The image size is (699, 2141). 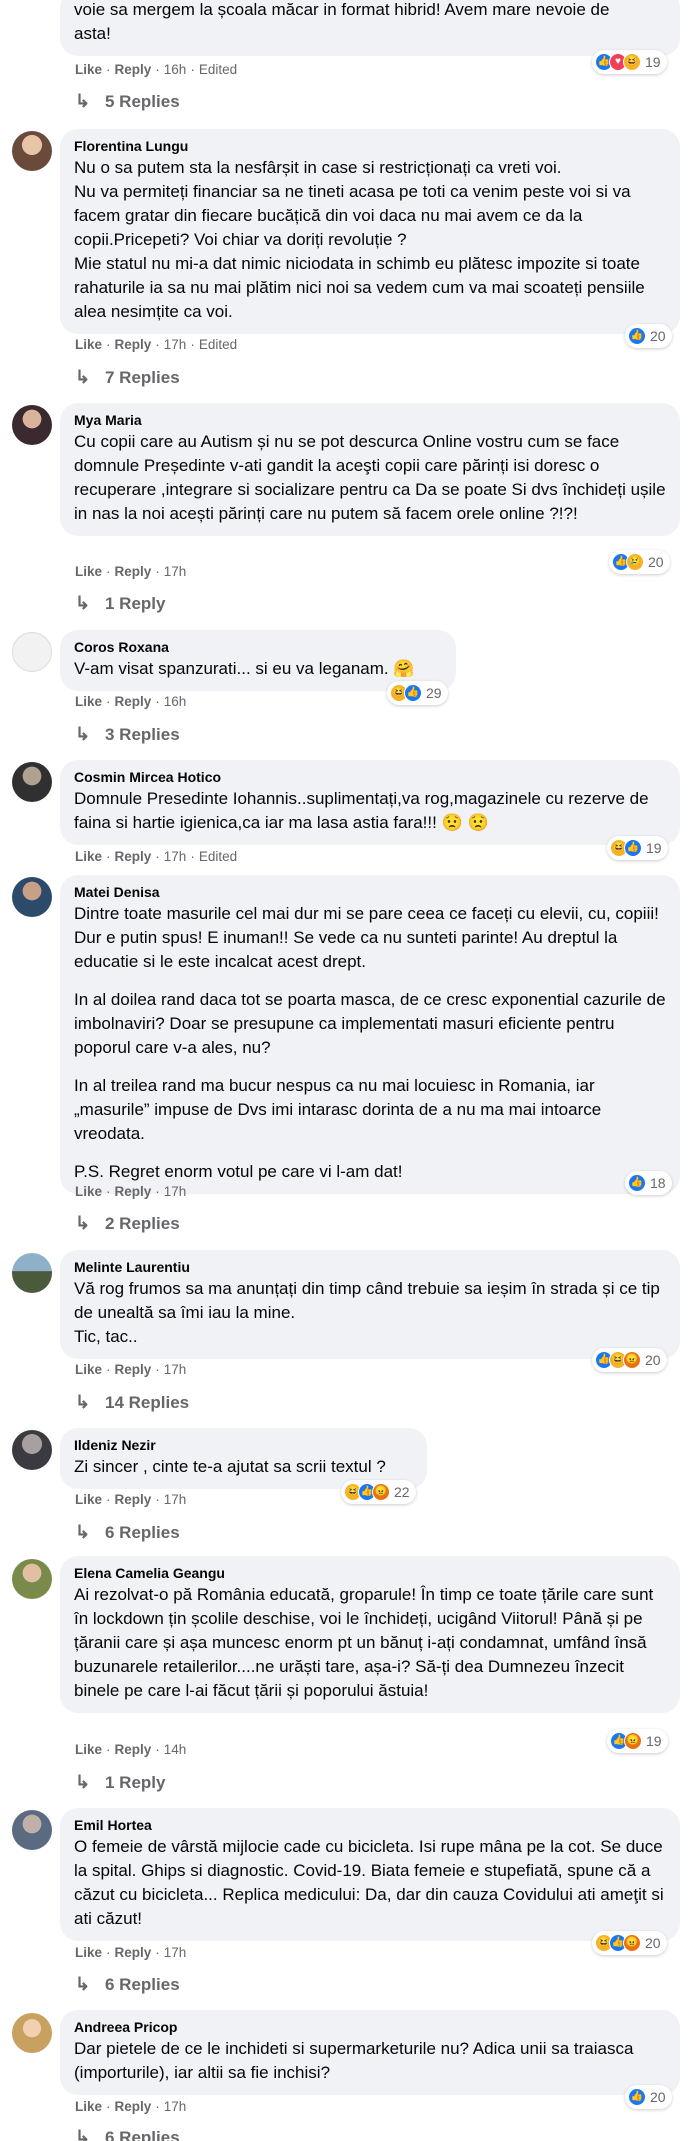 What do you see at coordinates (658, 2097) in the screenshot?
I see `reaction-count: 20` at bounding box center [658, 2097].